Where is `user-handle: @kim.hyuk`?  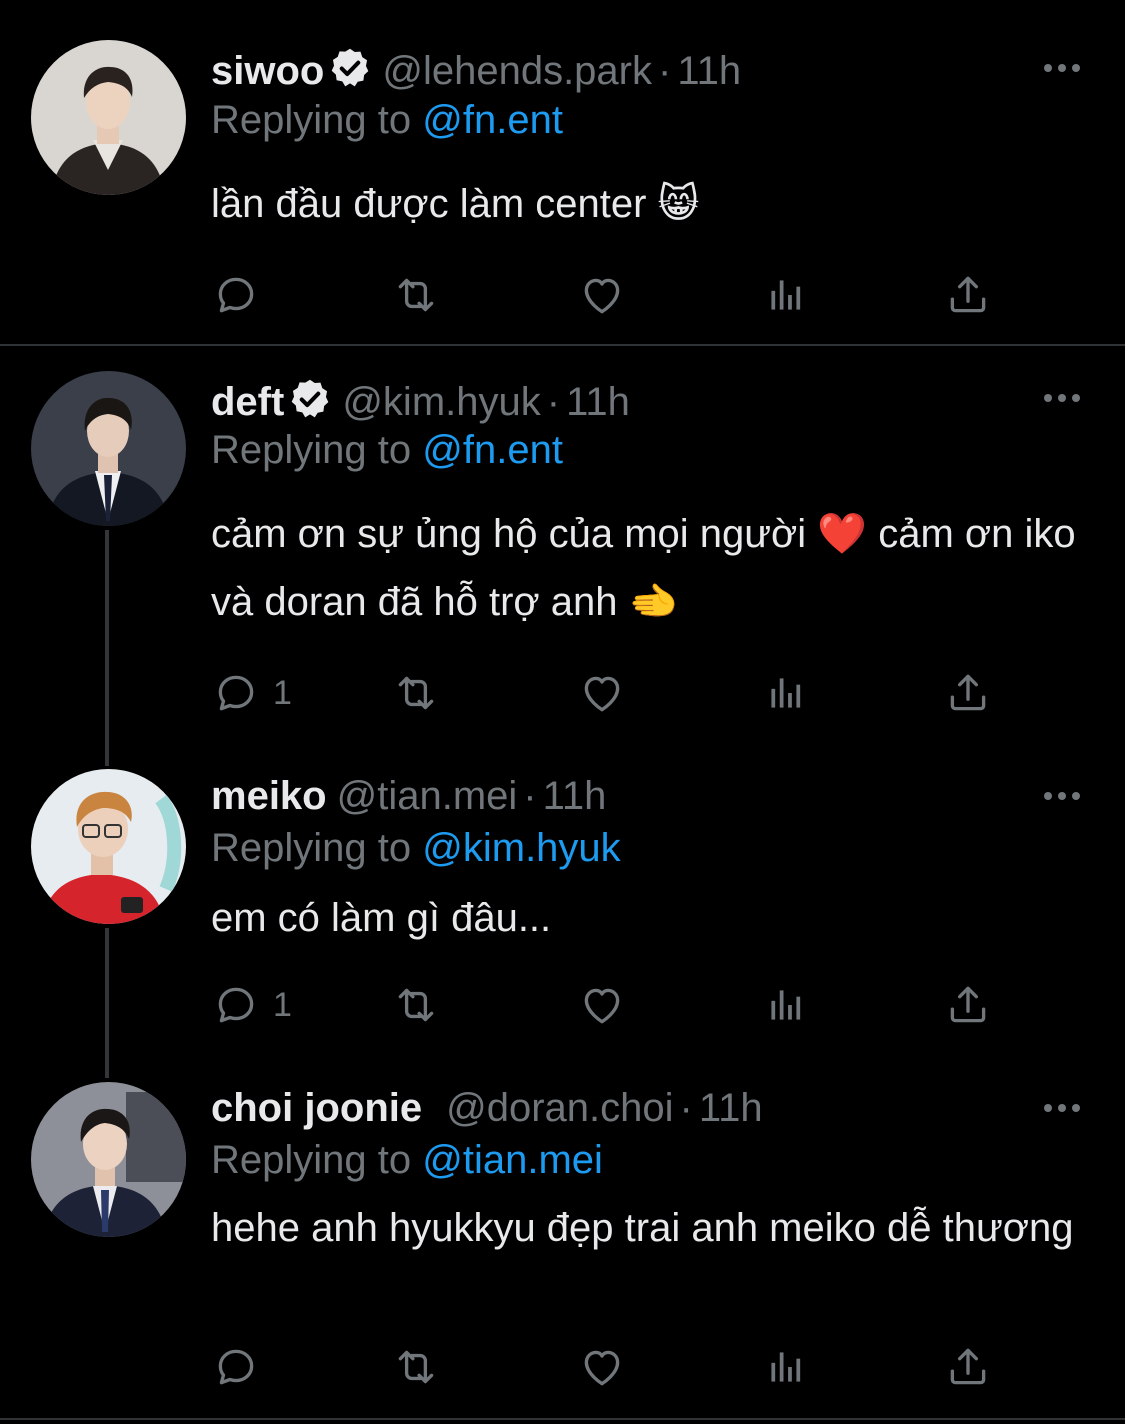 user-handle: @kim.hyuk is located at coordinates (441, 402).